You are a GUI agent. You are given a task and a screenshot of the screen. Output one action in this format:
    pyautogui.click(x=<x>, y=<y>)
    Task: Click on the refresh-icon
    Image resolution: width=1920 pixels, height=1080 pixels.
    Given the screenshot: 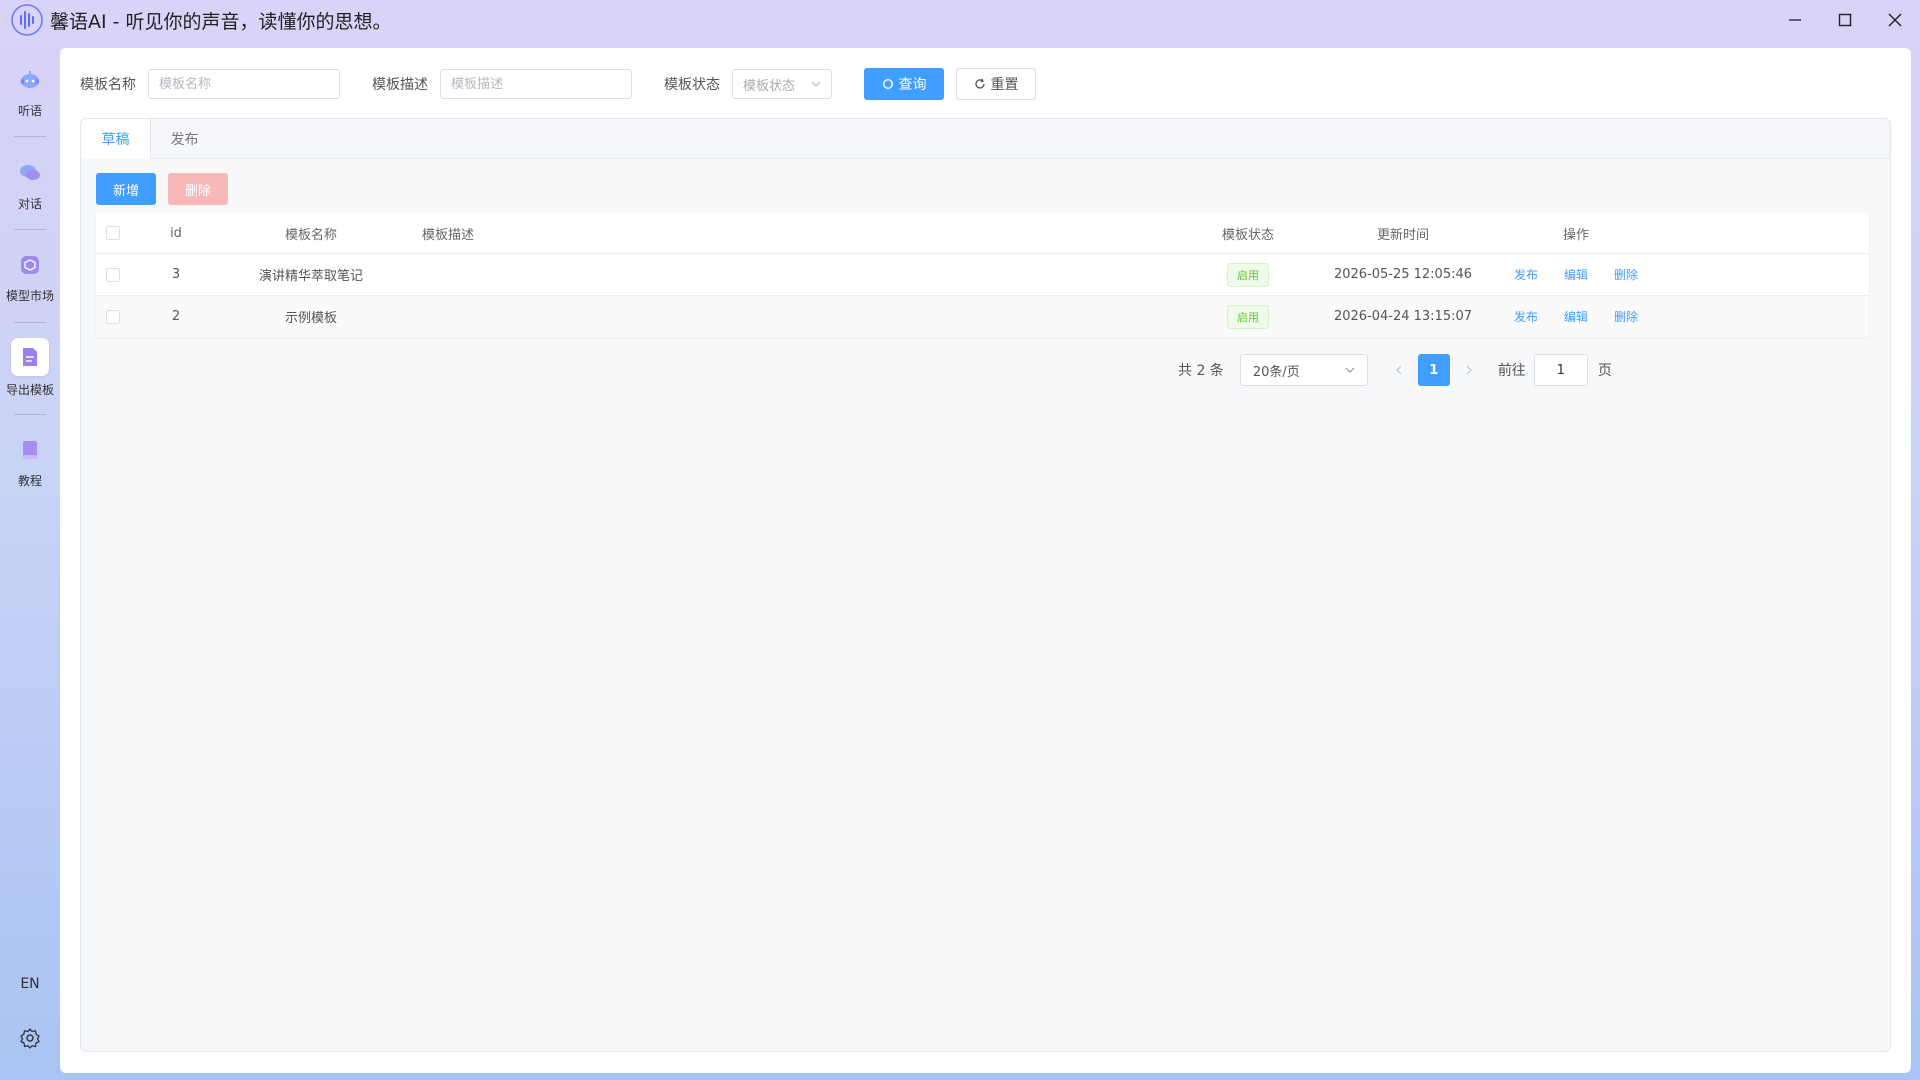 What is the action you would take?
    pyautogui.click(x=979, y=83)
    